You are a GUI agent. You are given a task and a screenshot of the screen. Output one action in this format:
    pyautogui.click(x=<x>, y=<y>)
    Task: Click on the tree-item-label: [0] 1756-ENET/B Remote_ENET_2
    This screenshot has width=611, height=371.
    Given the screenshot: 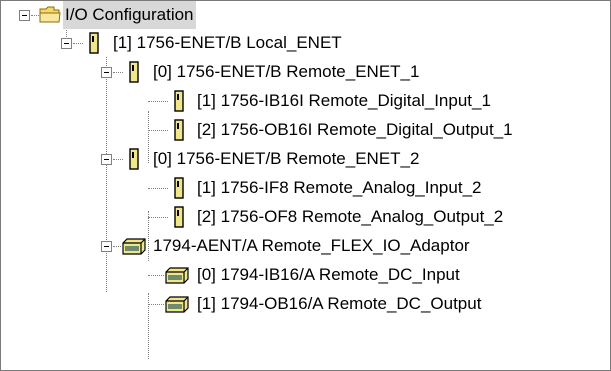 What is the action you would take?
    pyautogui.click(x=286, y=158)
    